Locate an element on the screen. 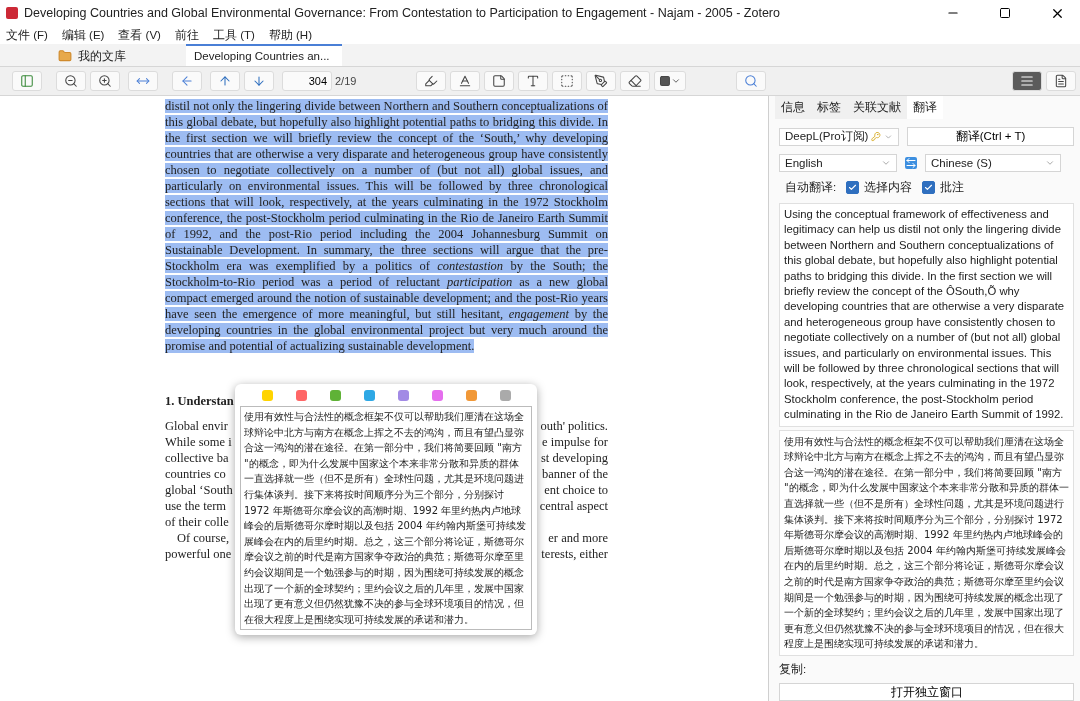 The width and height of the screenshot is (1080, 701). zoom-out-button is located at coordinates (71, 81).